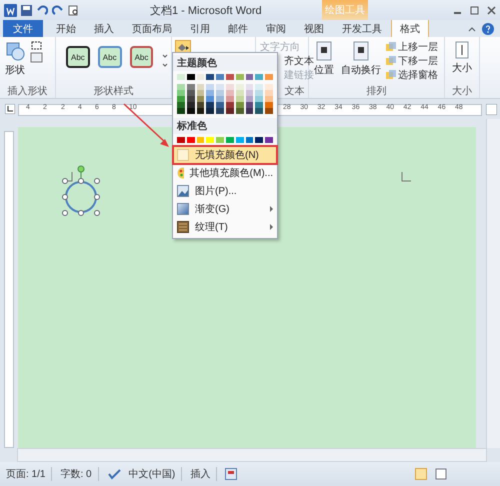 Image resolution: width=500 pixels, height=486 pixels. Describe the element at coordinates (361, 59) in the screenshot. I see `arrange-button: 自动换行` at that location.